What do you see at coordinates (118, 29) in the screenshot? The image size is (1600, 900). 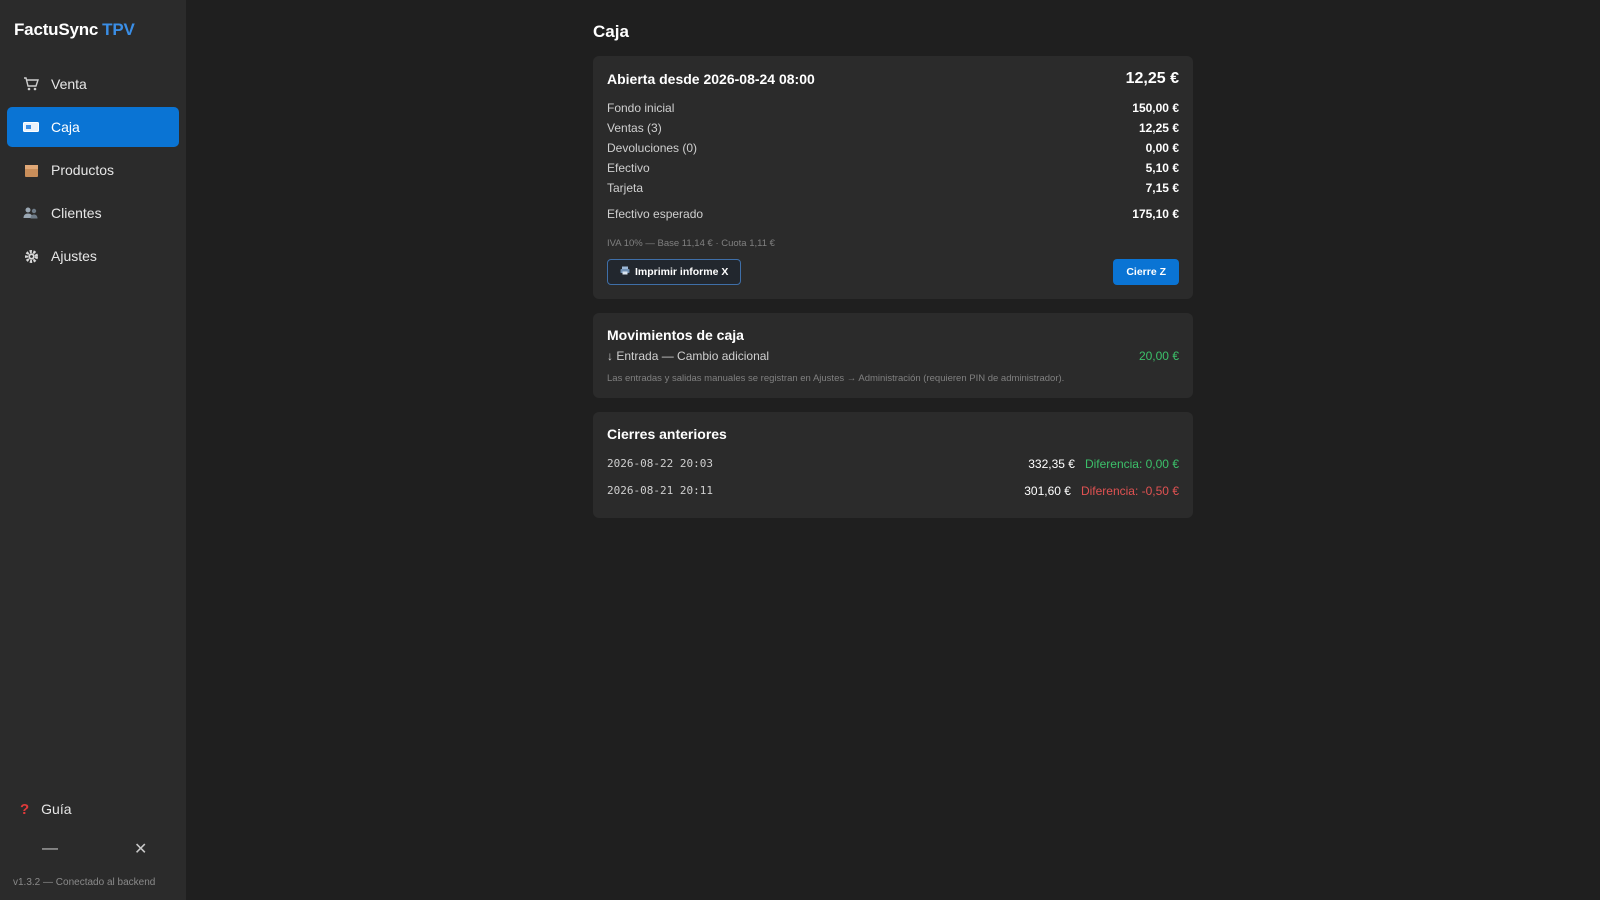 I see `app-suffix: TPV` at bounding box center [118, 29].